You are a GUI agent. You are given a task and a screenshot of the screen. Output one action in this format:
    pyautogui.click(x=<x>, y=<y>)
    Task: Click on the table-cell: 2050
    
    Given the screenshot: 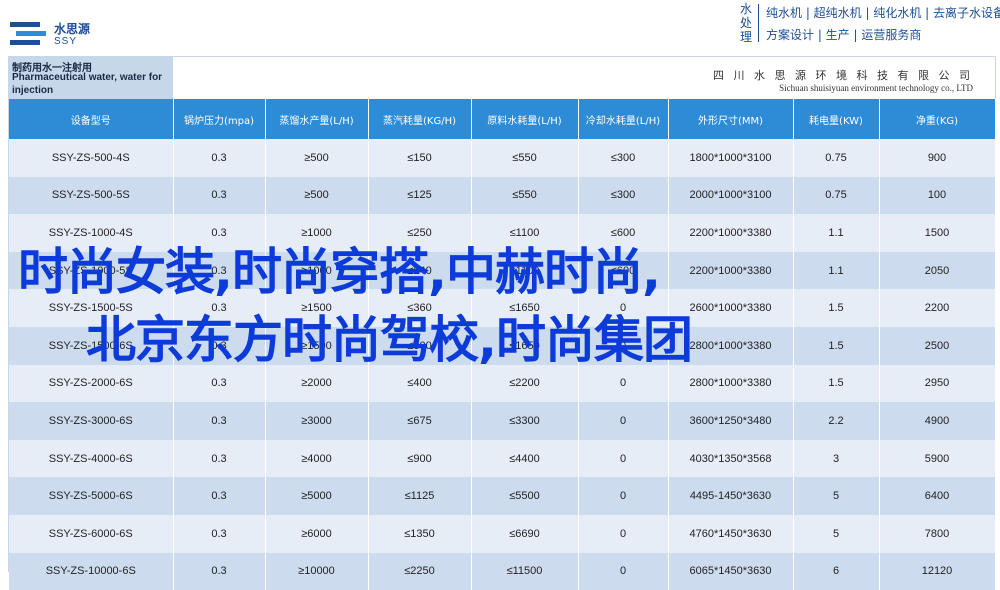 What is the action you would take?
    pyautogui.click(x=937, y=270)
    